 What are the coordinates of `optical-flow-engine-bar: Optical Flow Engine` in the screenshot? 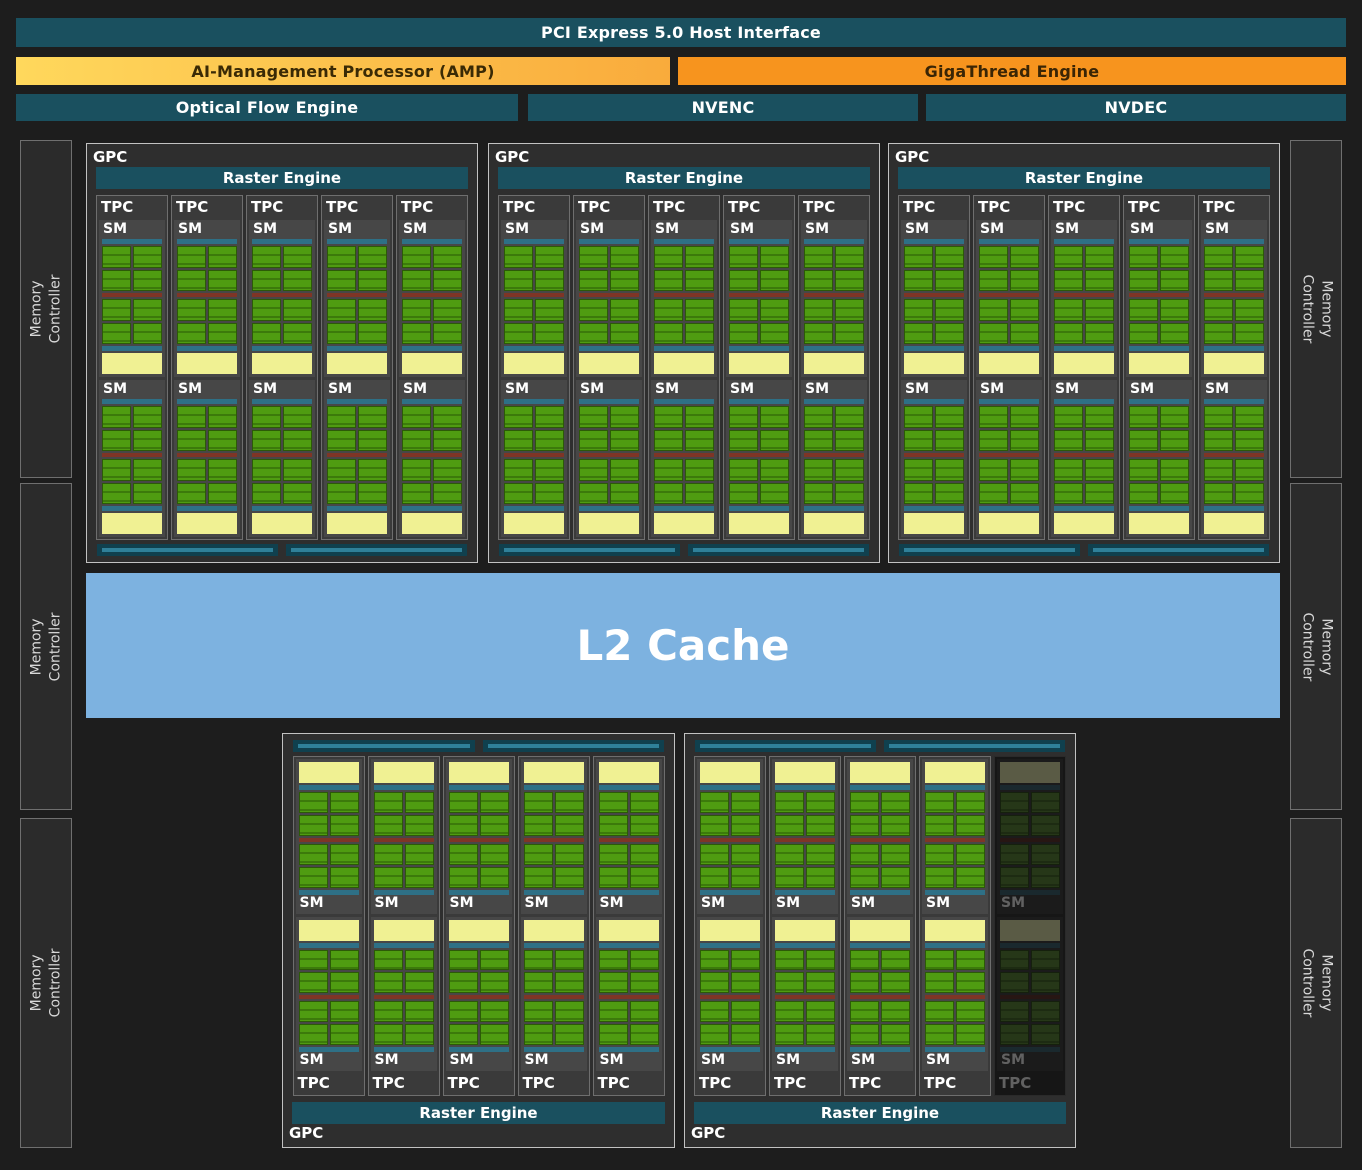 It's located at (267, 107).